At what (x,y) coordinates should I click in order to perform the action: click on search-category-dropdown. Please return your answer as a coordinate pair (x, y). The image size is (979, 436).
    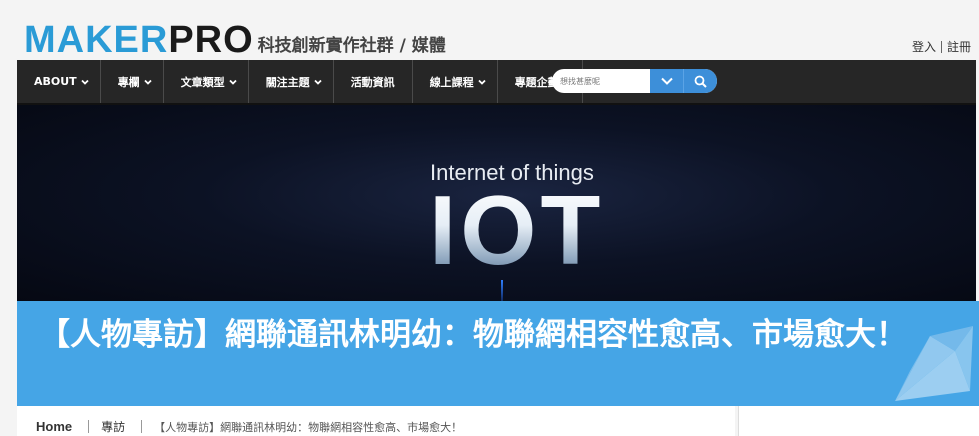
    Looking at the image, I should click on (667, 81).